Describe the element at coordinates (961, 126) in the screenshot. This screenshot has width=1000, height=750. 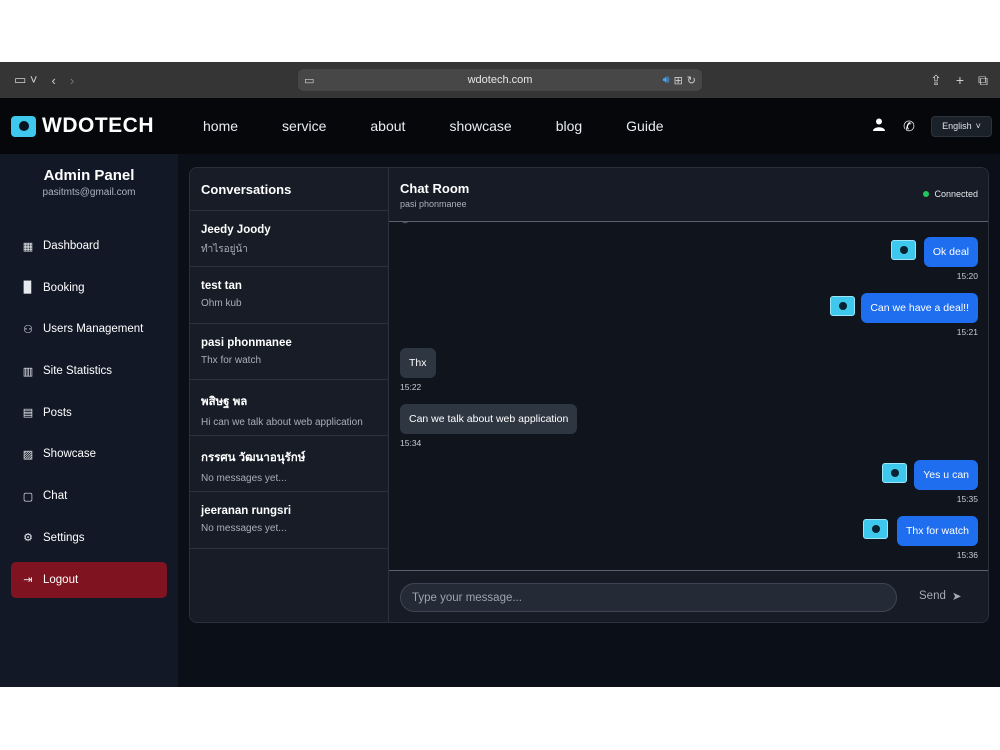
I see `language-select: English ˅` at that location.